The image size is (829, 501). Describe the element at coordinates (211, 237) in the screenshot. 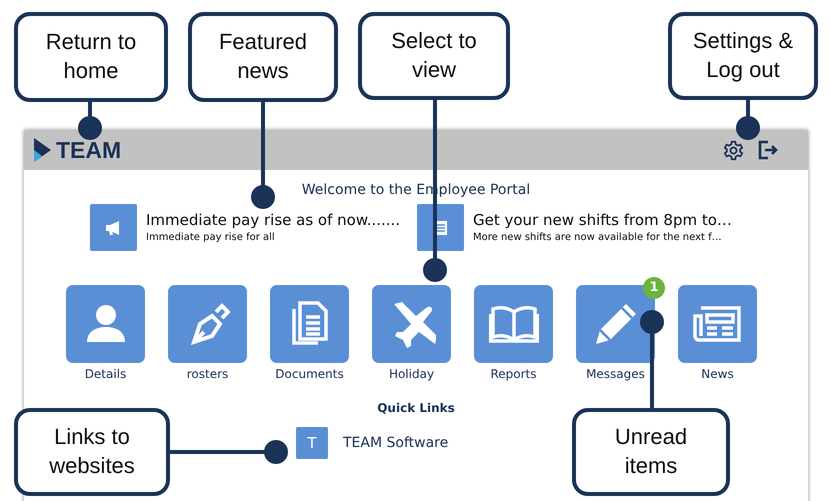

I see `news-summary: Immediate pay rise for all` at that location.